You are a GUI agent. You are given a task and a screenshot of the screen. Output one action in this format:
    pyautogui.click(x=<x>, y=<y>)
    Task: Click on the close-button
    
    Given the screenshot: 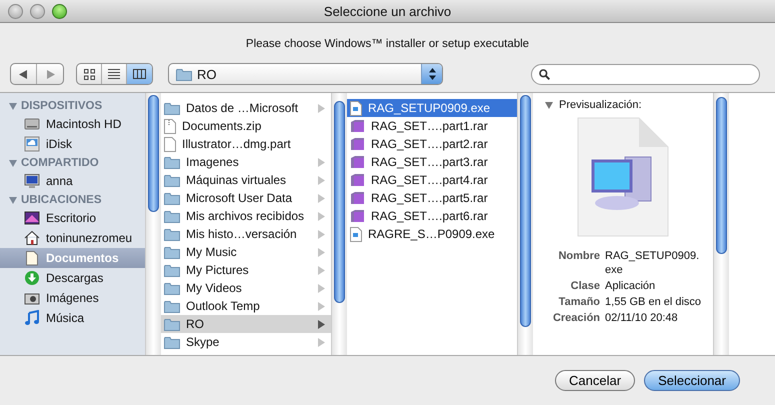 What is the action you would take?
    pyautogui.click(x=15, y=11)
    